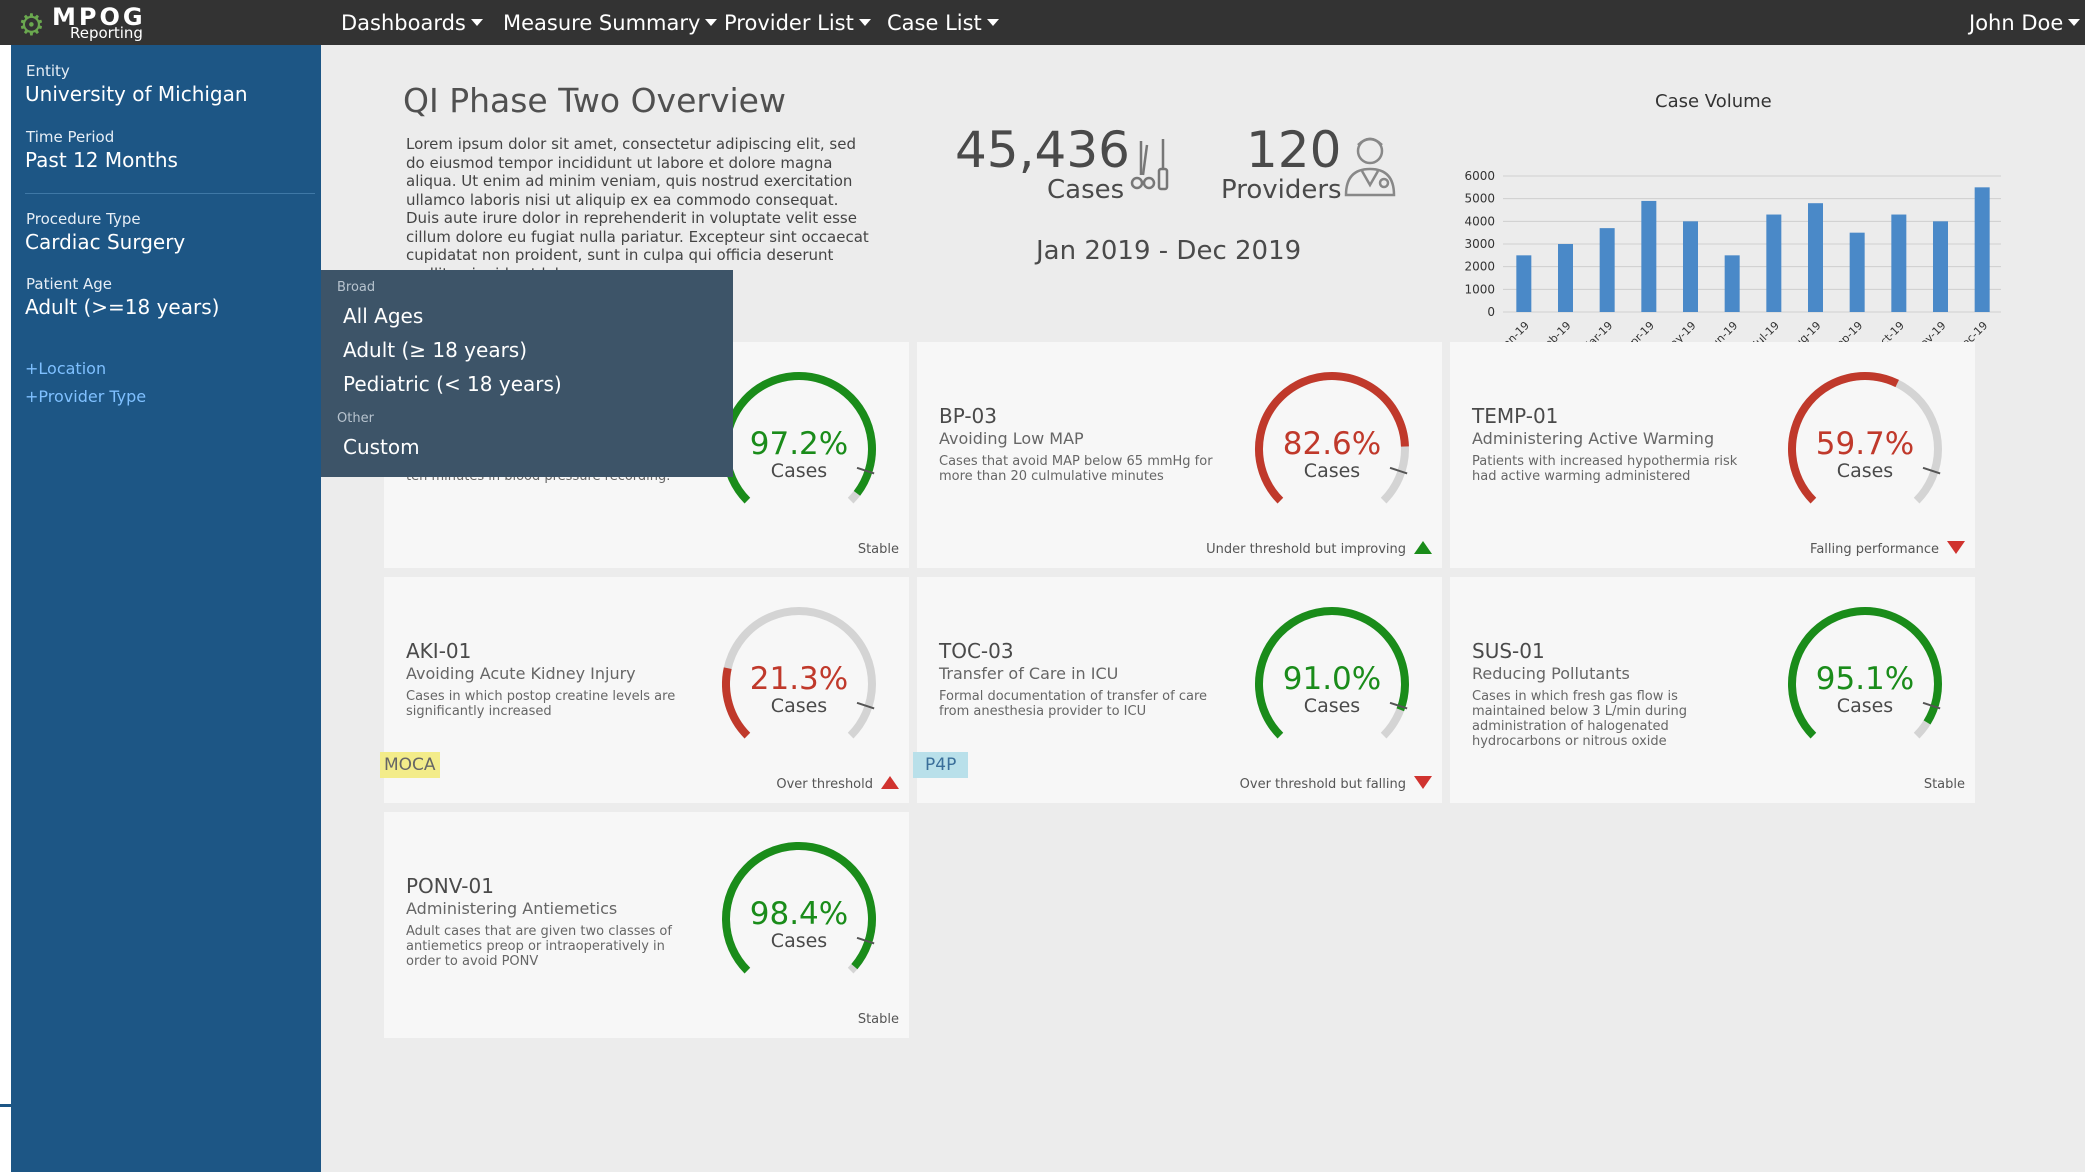  I want to click on gauge-percentage: 97.2%, so click(799, 444).